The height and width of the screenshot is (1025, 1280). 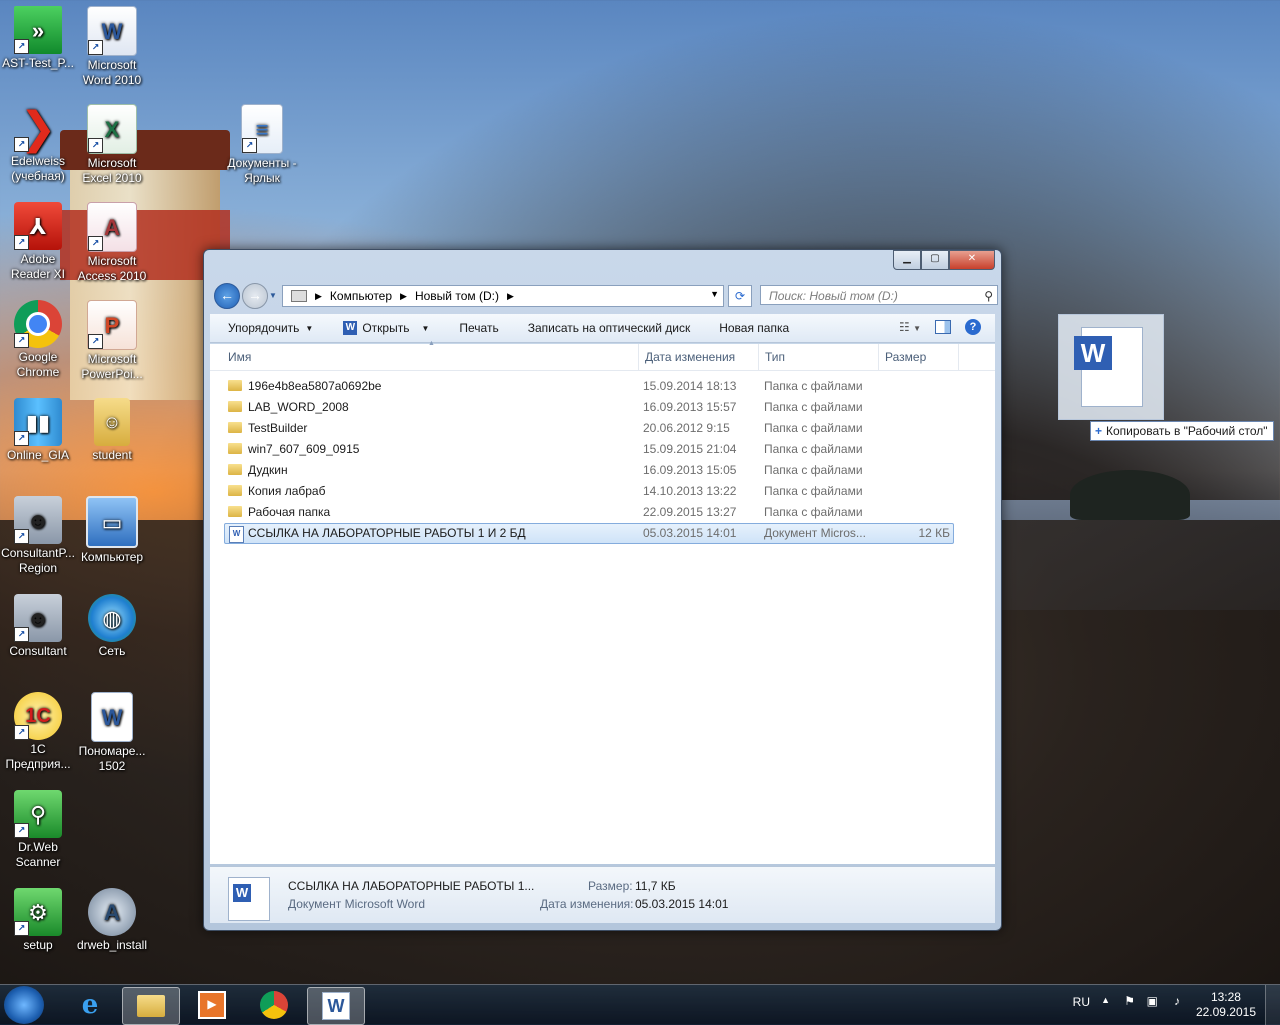 What do you see at coordinates (38, 364) in the screenshot?
I see `desktop-icon-label: Google Chrome` at bounding box center [38, 364].